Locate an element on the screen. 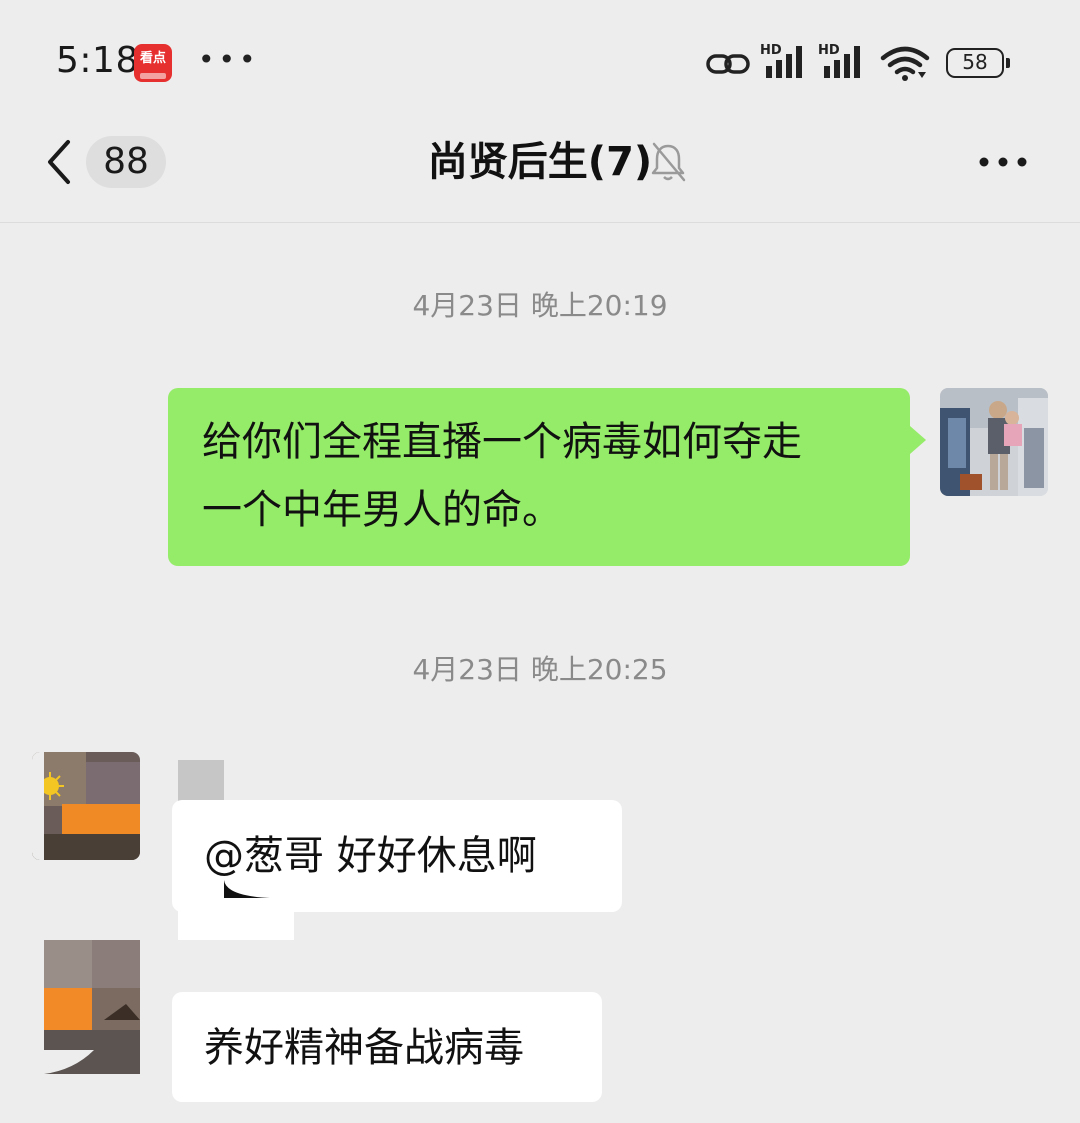  outgoing-message-bubble: 给你们全程直播一个病毒如何夺走 一个中年男人的命。 is located at coordinates (547, 477).